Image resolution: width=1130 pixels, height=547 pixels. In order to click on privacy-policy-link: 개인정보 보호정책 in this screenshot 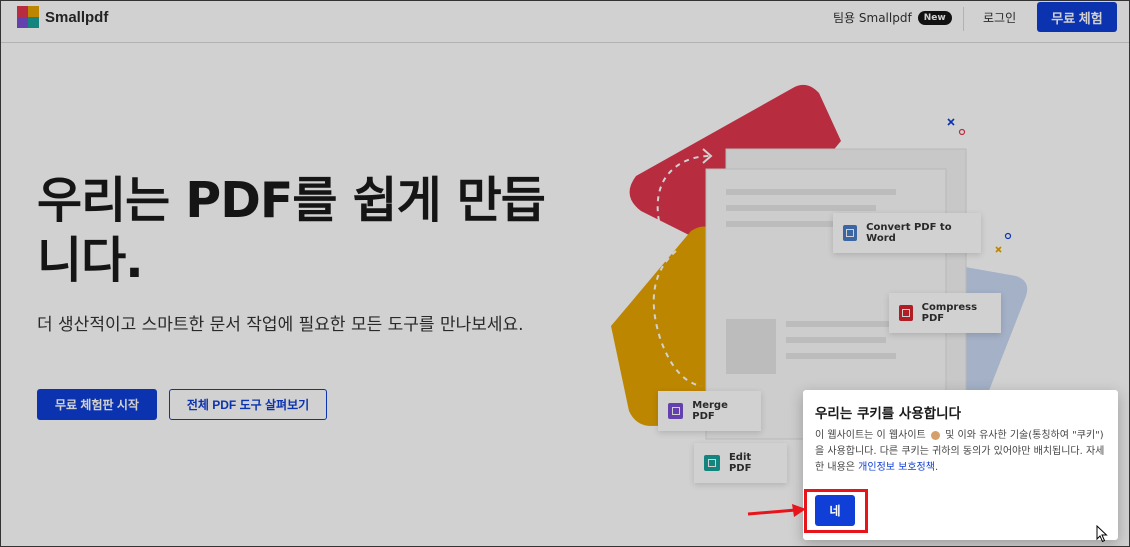, I will do `click(896, 467)`.